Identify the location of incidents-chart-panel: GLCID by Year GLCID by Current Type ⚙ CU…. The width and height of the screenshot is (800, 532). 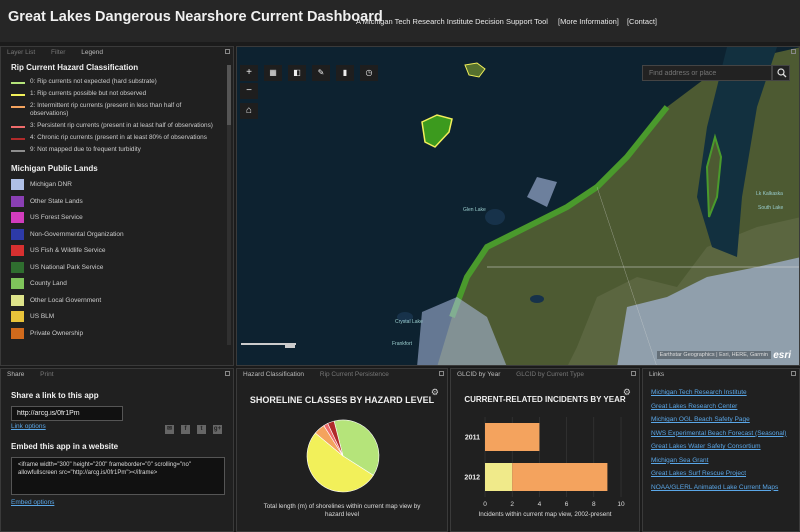
(545, 450).